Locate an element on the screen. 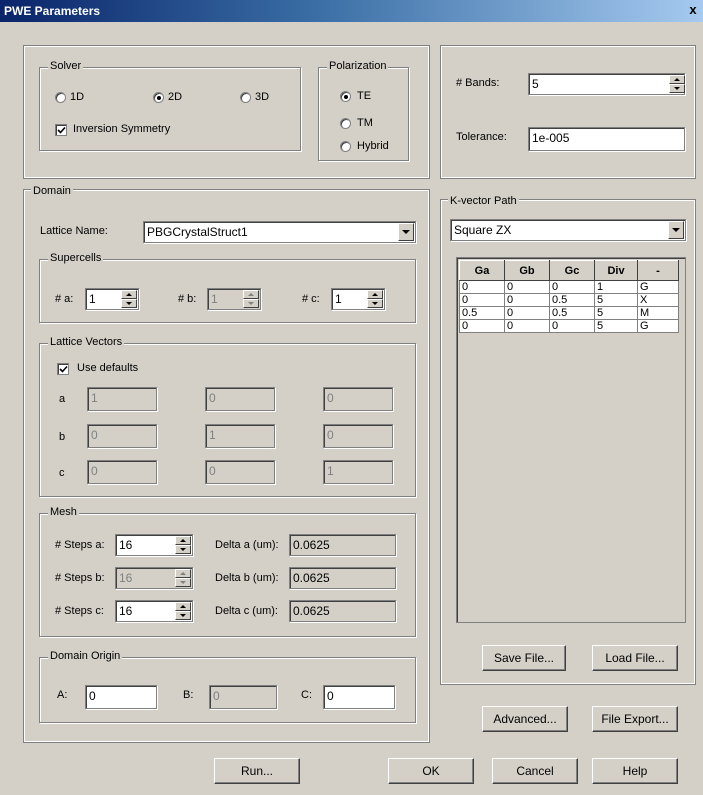  inversion-symmetry-checkbox is located at coordinates (61, 130).